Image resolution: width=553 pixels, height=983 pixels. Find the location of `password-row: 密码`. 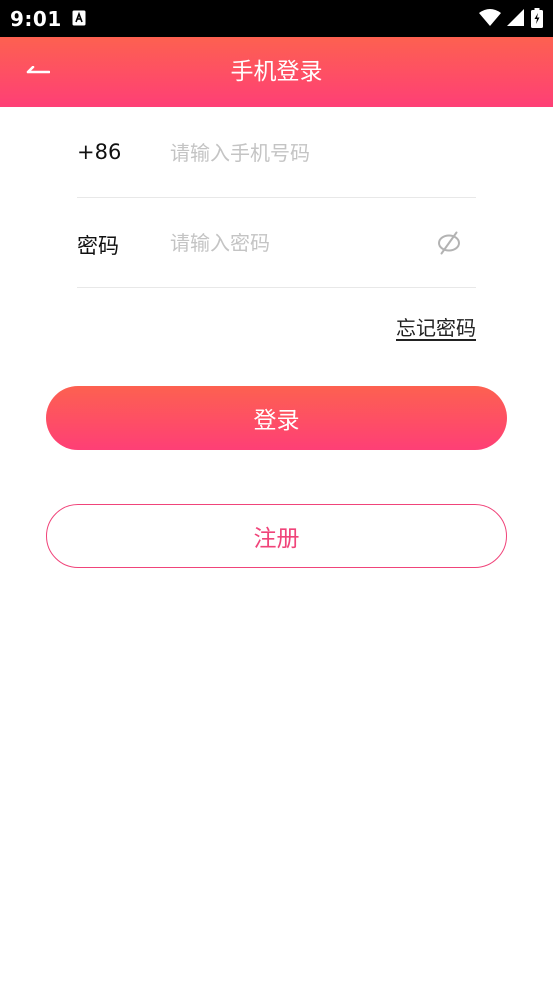

password-row: 密码 is located at coordinates (276, 243).